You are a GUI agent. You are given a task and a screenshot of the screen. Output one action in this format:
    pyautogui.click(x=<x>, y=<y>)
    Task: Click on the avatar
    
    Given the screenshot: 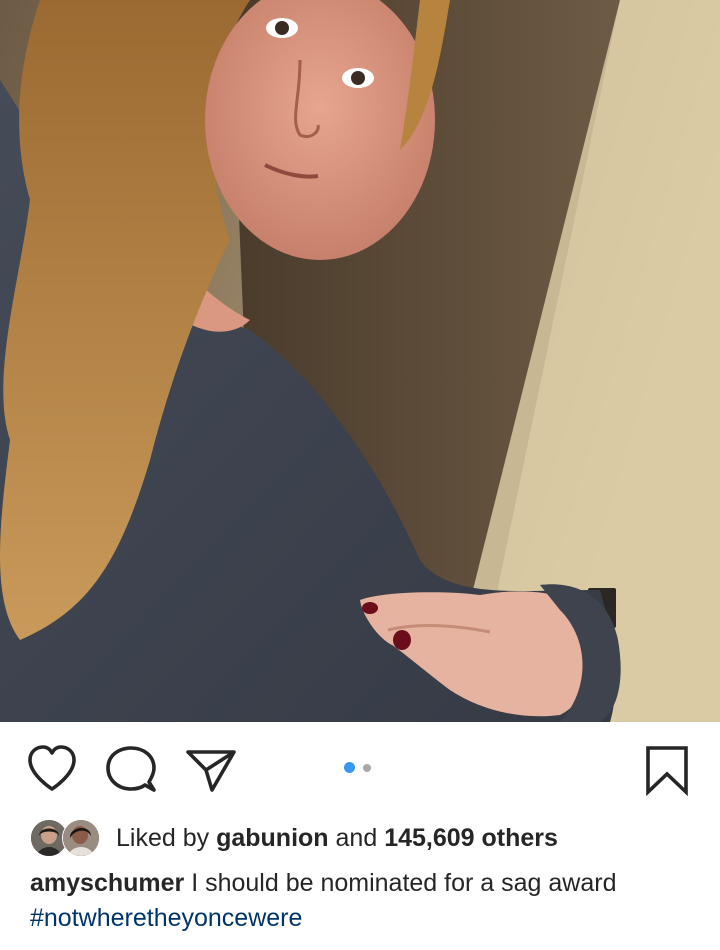 What is the action you would take?
    pyautogui.click(x=81, y=838)
    